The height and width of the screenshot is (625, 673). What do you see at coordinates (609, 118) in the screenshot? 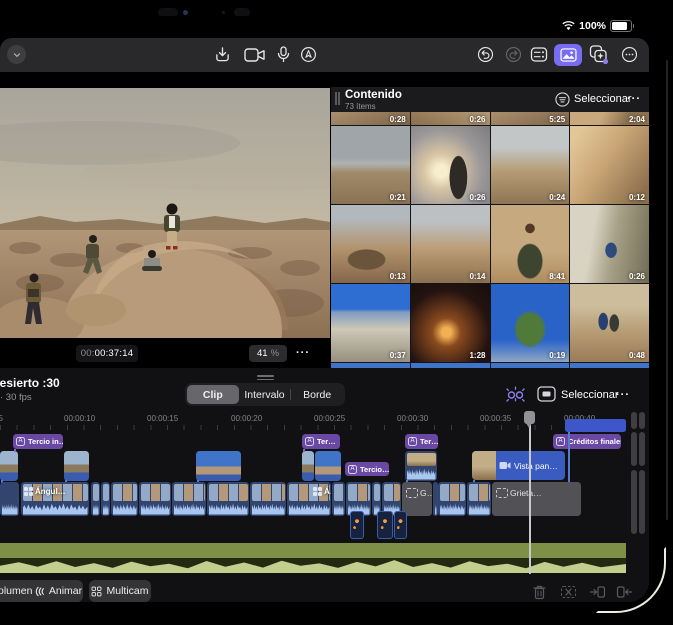
I see `media-thumbnail: 2:04` at bounding box center [609, 118].